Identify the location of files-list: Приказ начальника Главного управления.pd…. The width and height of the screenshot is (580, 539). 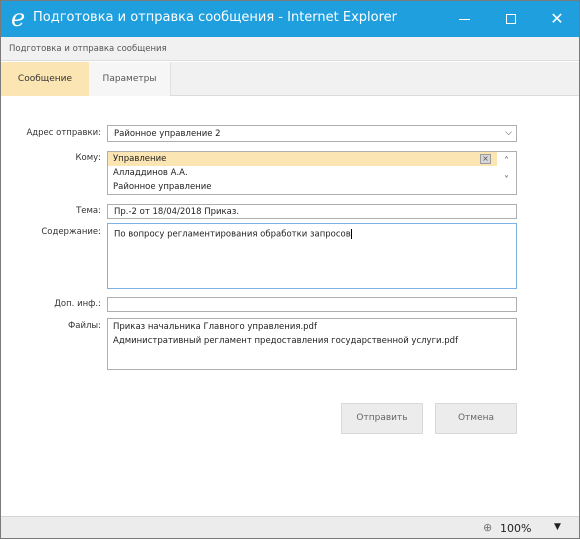
(312, 344).